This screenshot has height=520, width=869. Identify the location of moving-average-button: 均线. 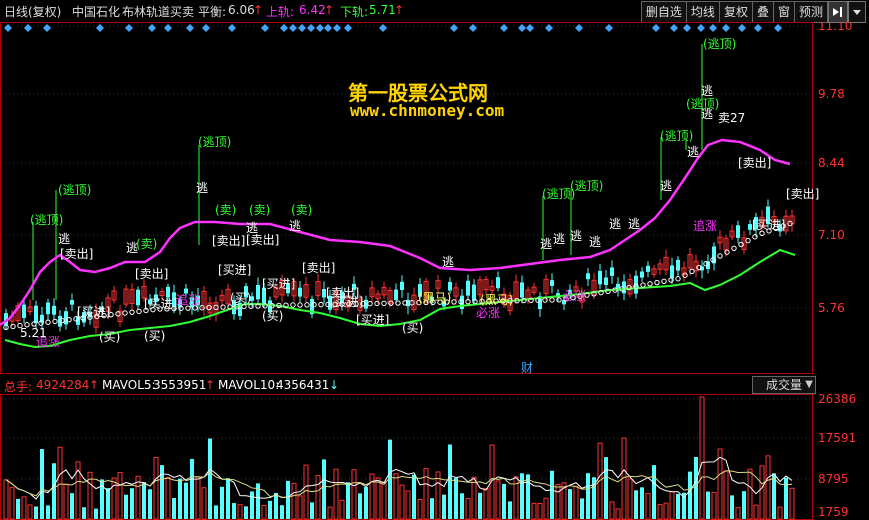
(703, 12).